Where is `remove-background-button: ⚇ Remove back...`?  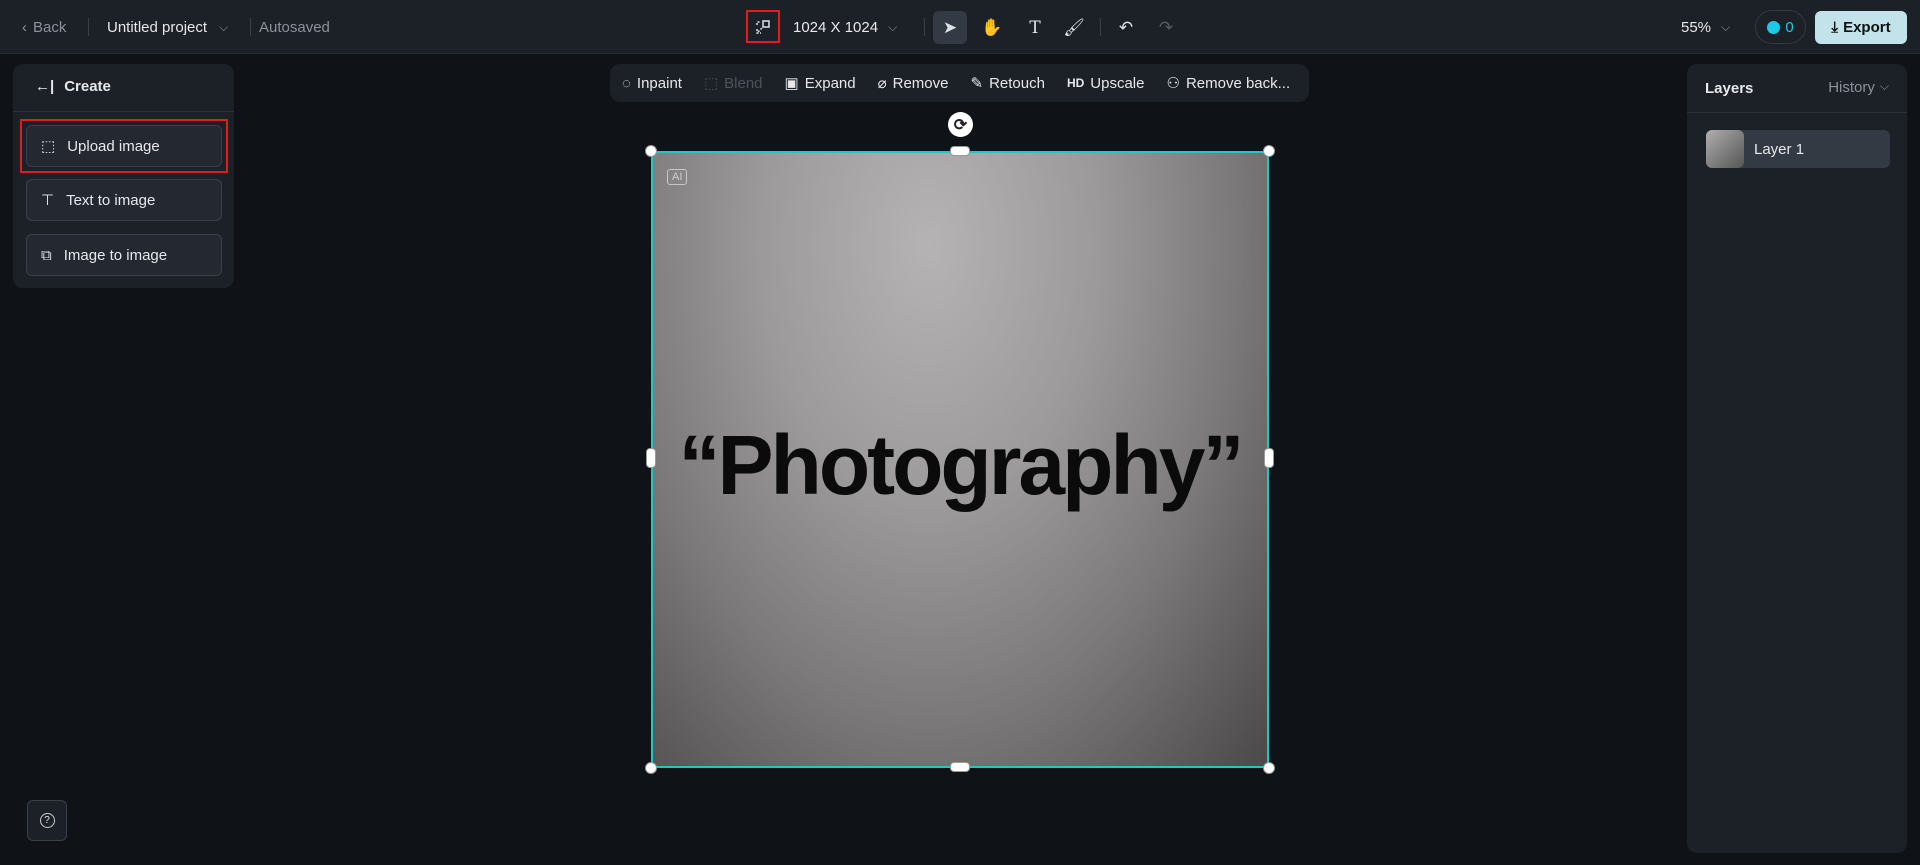
remove-background-button: ⚇ Remove back... is located at coordinates (1228, 83).